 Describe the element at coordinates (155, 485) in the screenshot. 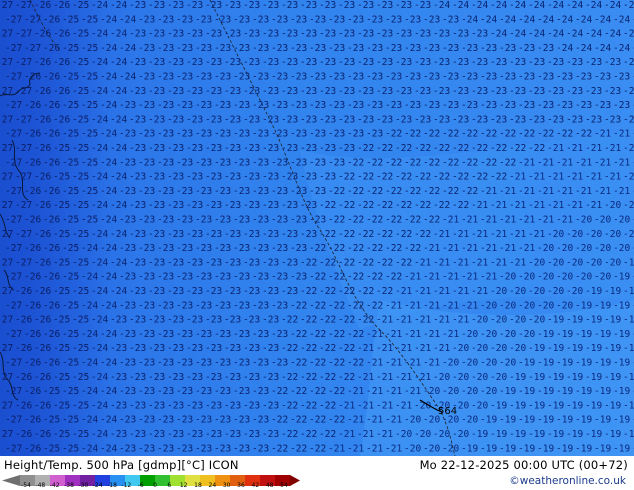

I see `colorbar-tick-label: 0` at that location.